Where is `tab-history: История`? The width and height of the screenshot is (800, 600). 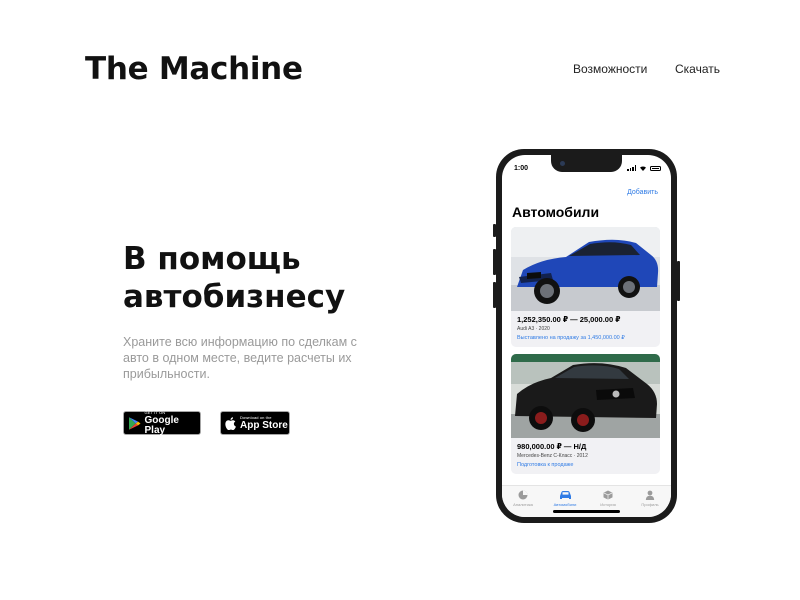
tab-history: История is located at coordinates (608, 498).